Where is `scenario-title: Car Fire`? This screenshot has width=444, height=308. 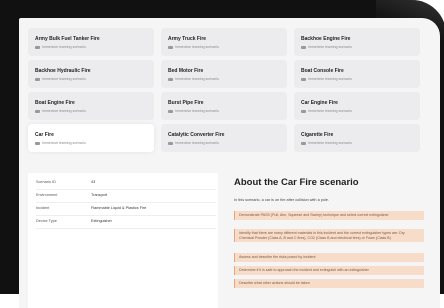 scenario-title: Car Fire is located at coordinates (44, 135).